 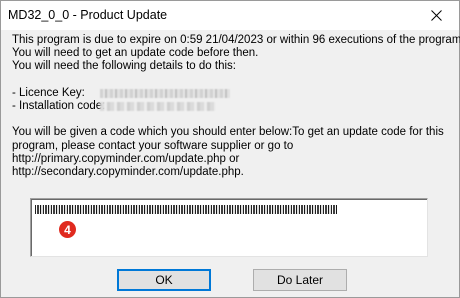 What do you see at coordinates (186, 209) in the screenshot?
I see `update-code-value-redacted` at bounding box center [186, 209].